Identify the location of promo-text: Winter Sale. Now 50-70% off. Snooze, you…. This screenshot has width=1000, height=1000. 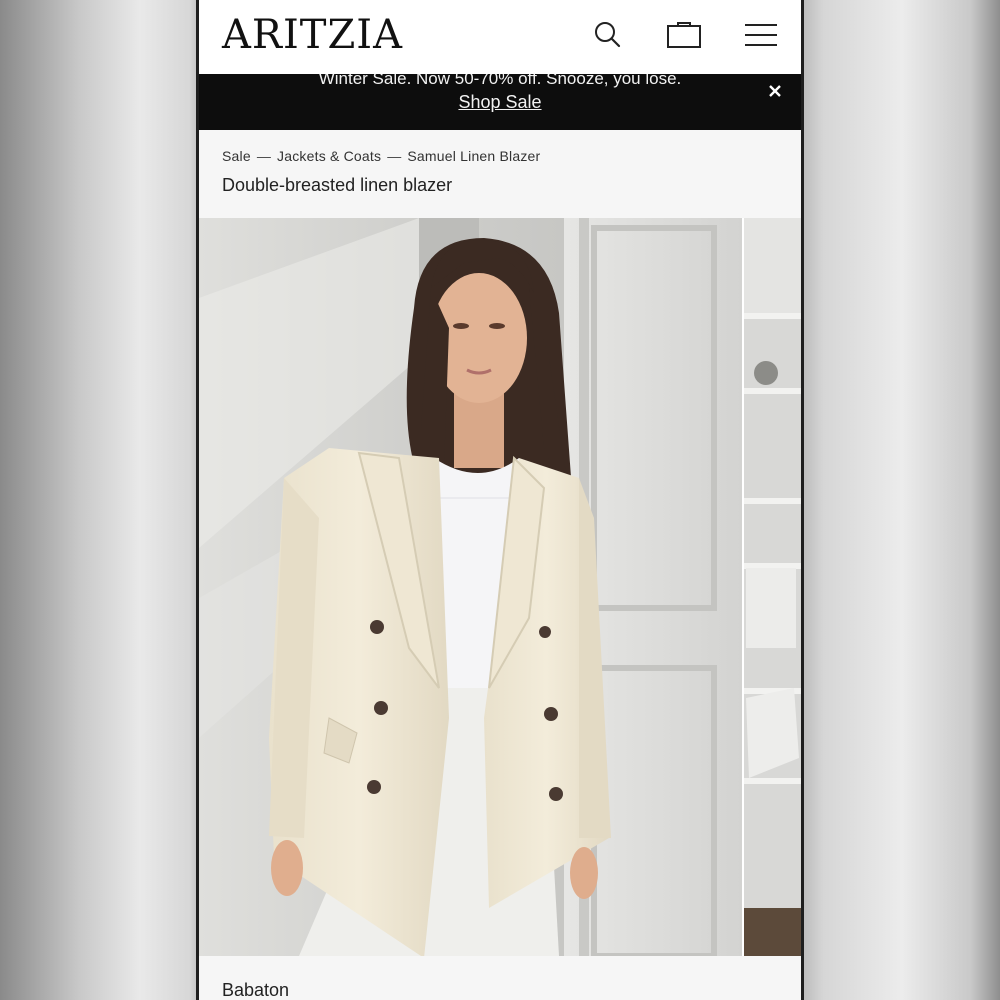
(500, 81).